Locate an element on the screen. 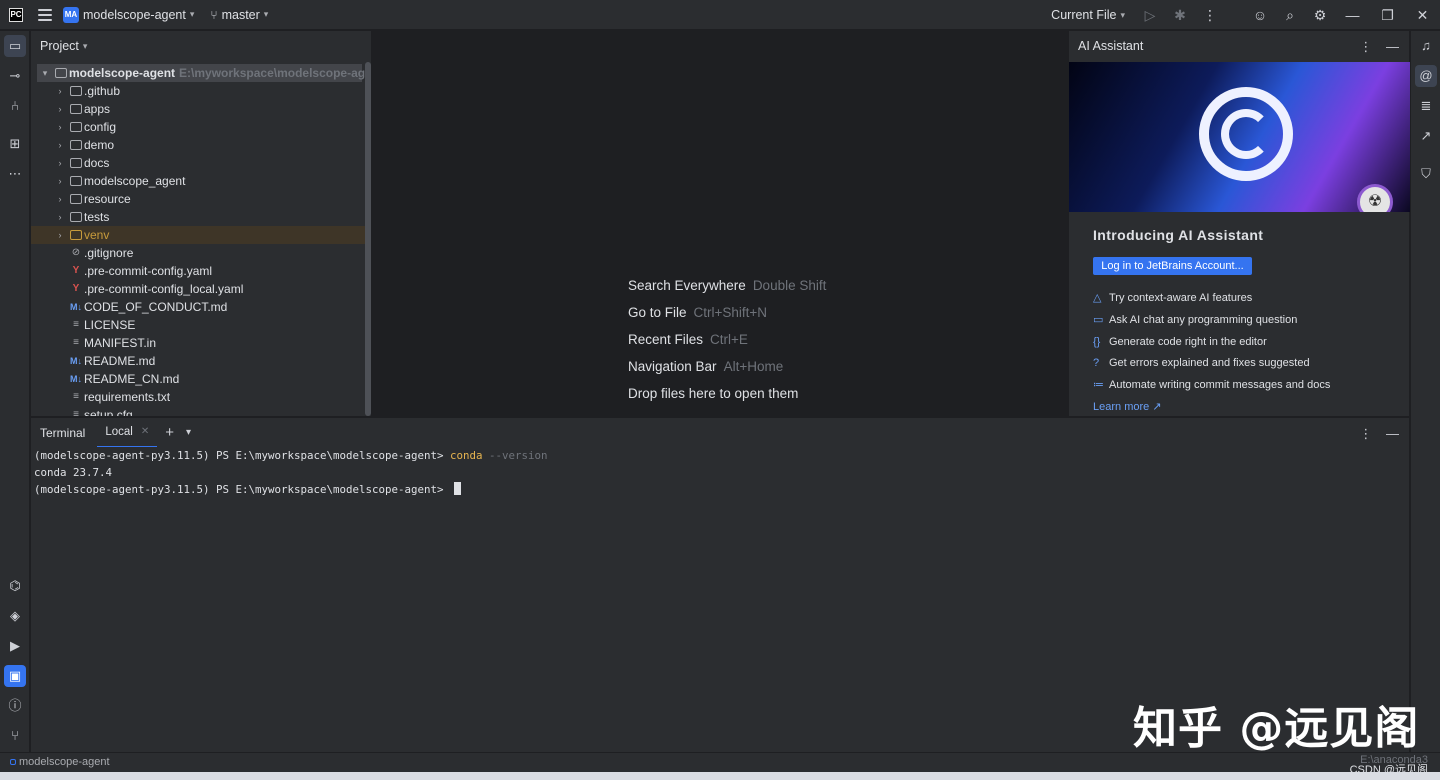 The width and height of the screenshot is (1440, 780). terminal-tab-label: Local is located at coordinates (119, 431).